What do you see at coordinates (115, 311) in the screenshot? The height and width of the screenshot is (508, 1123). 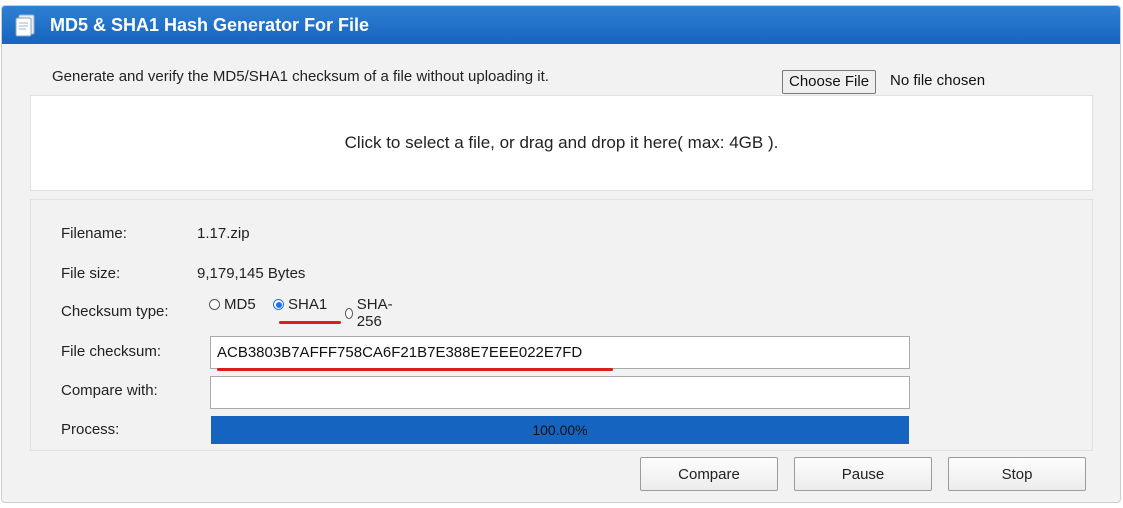 I see `checksum-type-label: Checksum type:` at bounding box center [115, 311].